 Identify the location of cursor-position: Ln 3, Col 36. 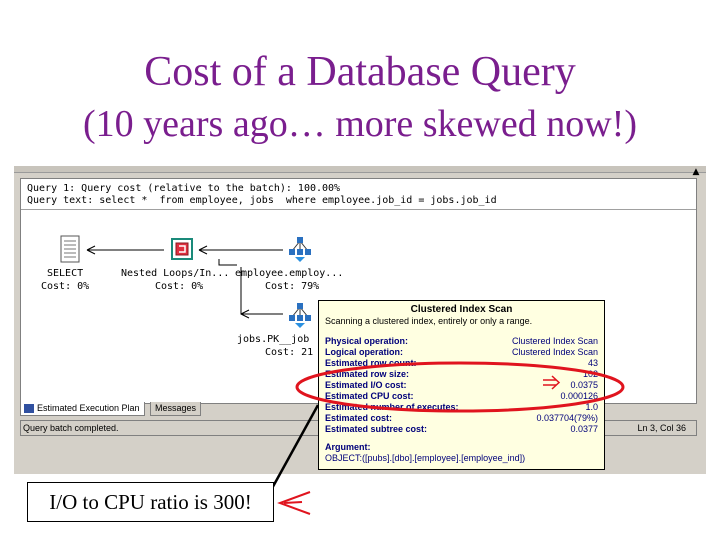
(661, 428).